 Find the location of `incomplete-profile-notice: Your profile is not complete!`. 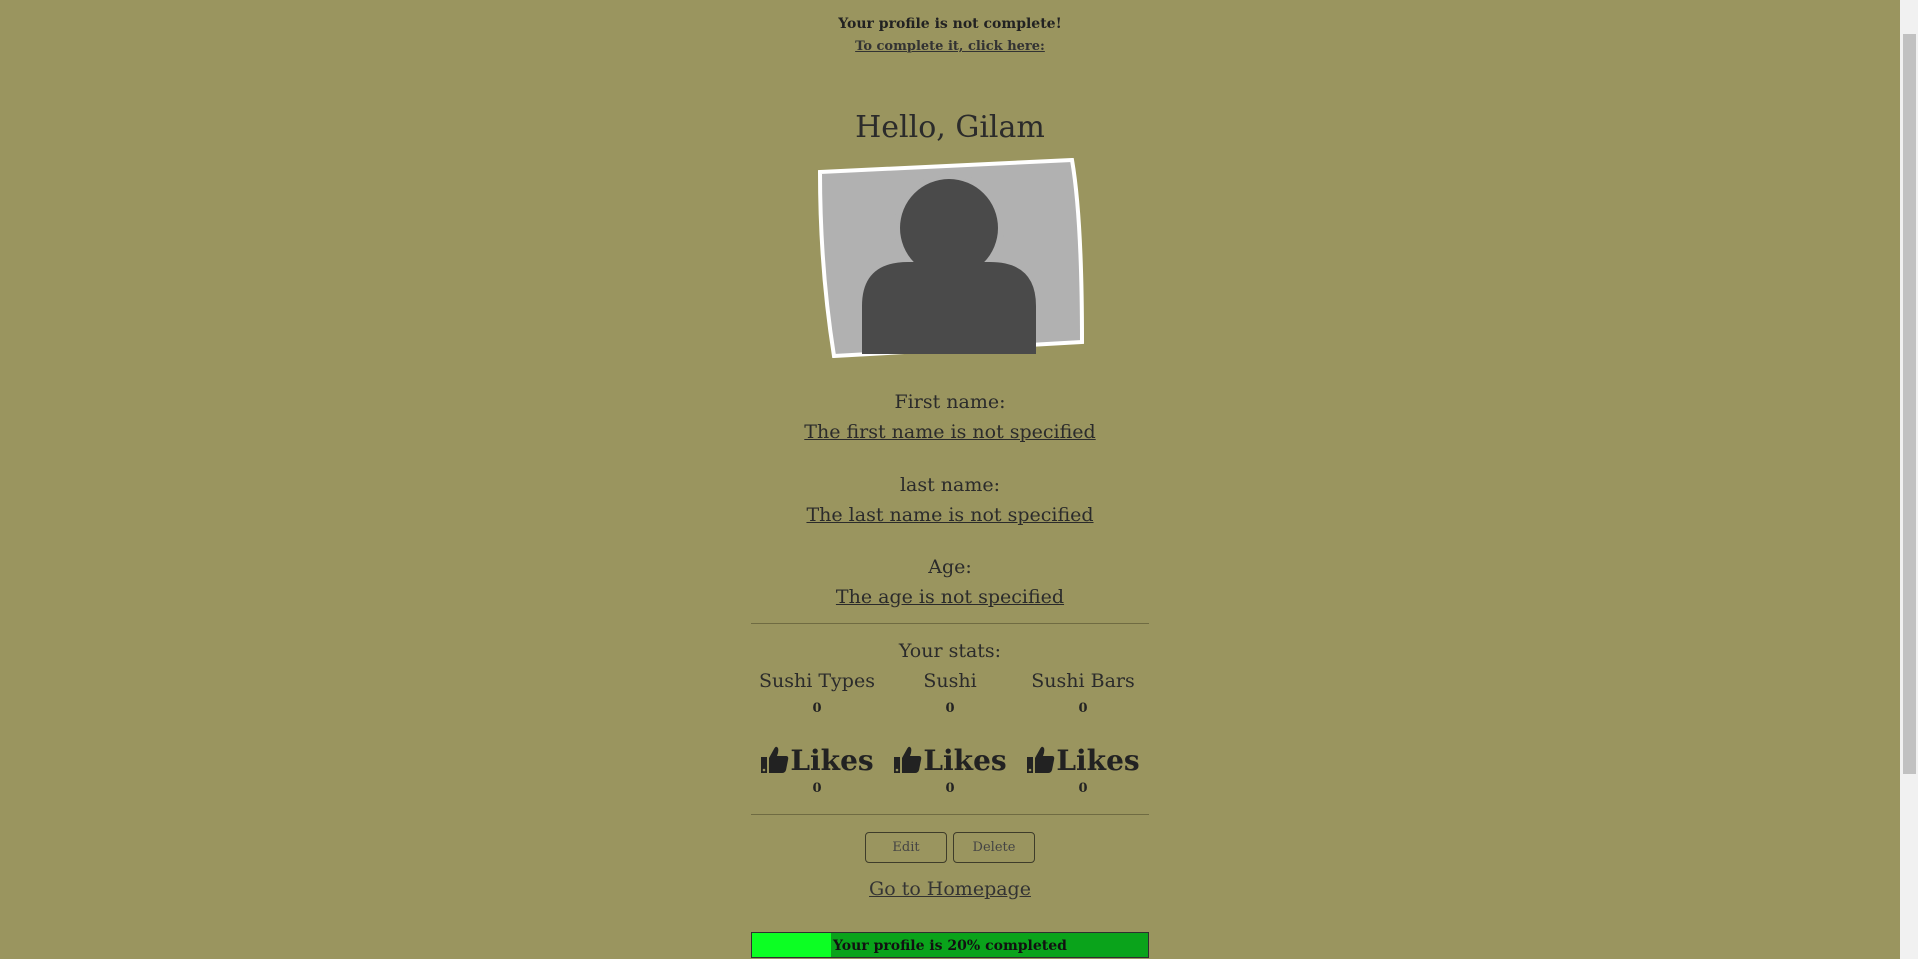

incomplete-profile-notice: Your profile is not complete! is located at coordinates (950, 24).